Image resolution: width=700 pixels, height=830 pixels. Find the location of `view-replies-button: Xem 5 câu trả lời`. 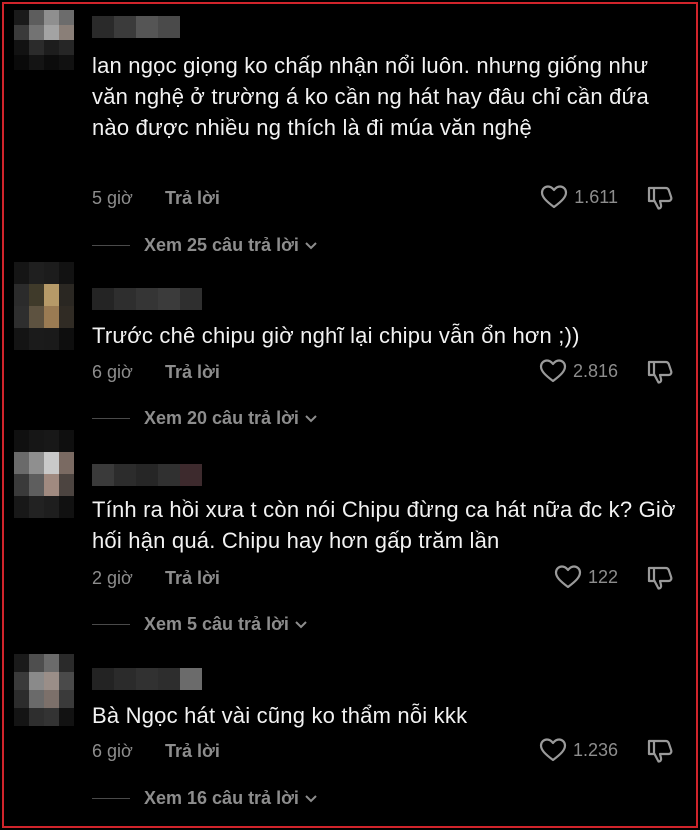

view-replies-button: Xem 5 câu trả lời is located at coordinates (200, 624).